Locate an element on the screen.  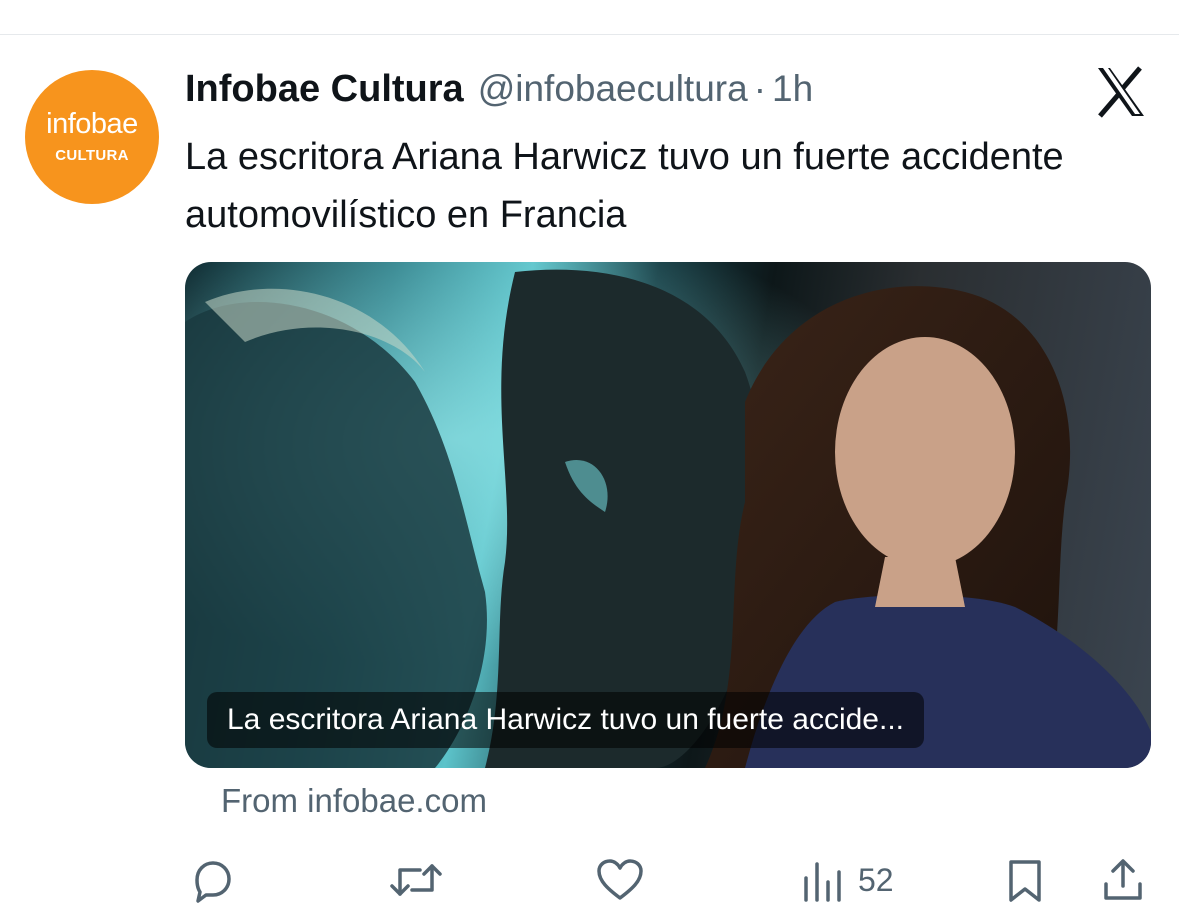
x-logo-icon is located at coordinates (1121, 92).